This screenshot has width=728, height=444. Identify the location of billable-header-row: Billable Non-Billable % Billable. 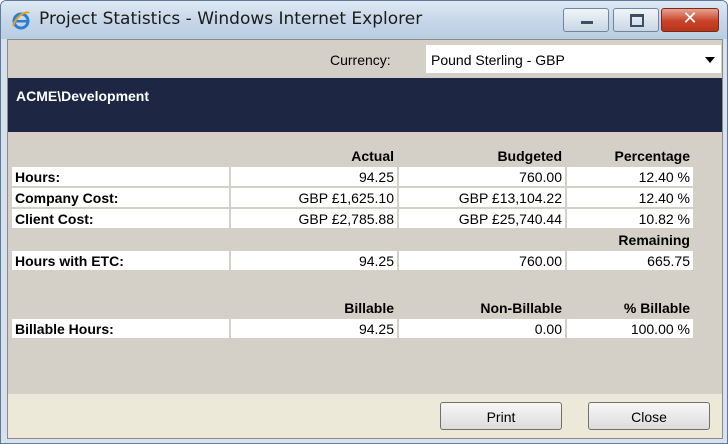
(352, 307).